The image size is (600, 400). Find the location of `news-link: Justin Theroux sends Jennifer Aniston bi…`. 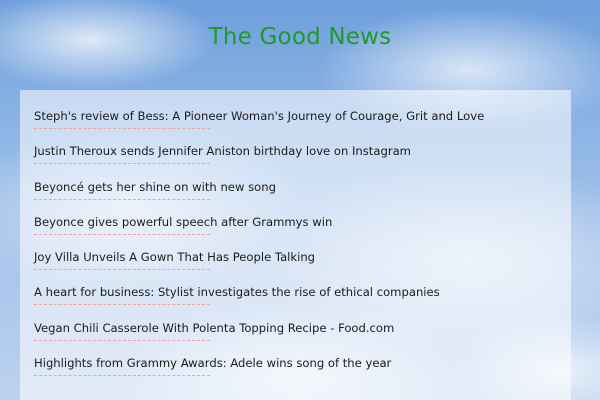

news-link: Justin Theroux sends Jennifer Aniston bi… is located at coordinates (302, 151).